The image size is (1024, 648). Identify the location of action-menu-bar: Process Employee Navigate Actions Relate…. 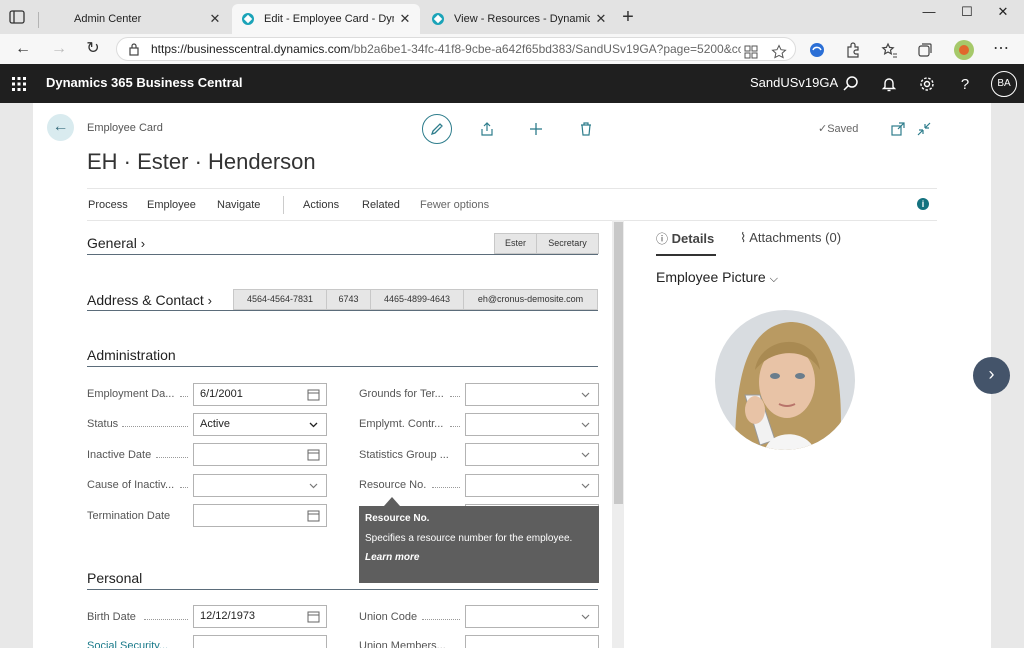
(512, 204).